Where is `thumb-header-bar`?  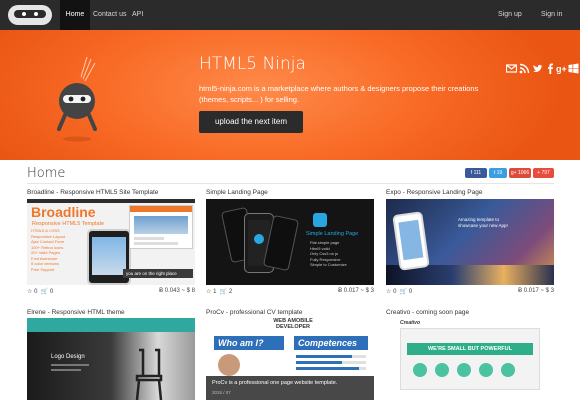 thumb-header-bar is located at coordinates (111, 325).